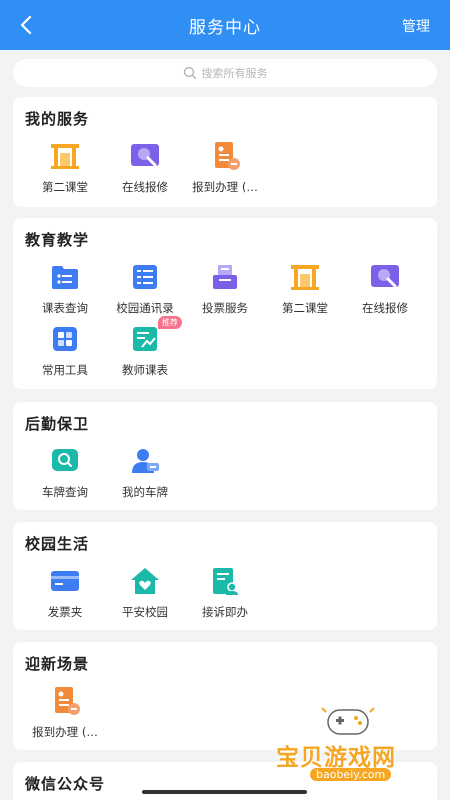  Describe the element at coordinates (65, 461) in the screenshot. I see `plate-search-icon` at that location.